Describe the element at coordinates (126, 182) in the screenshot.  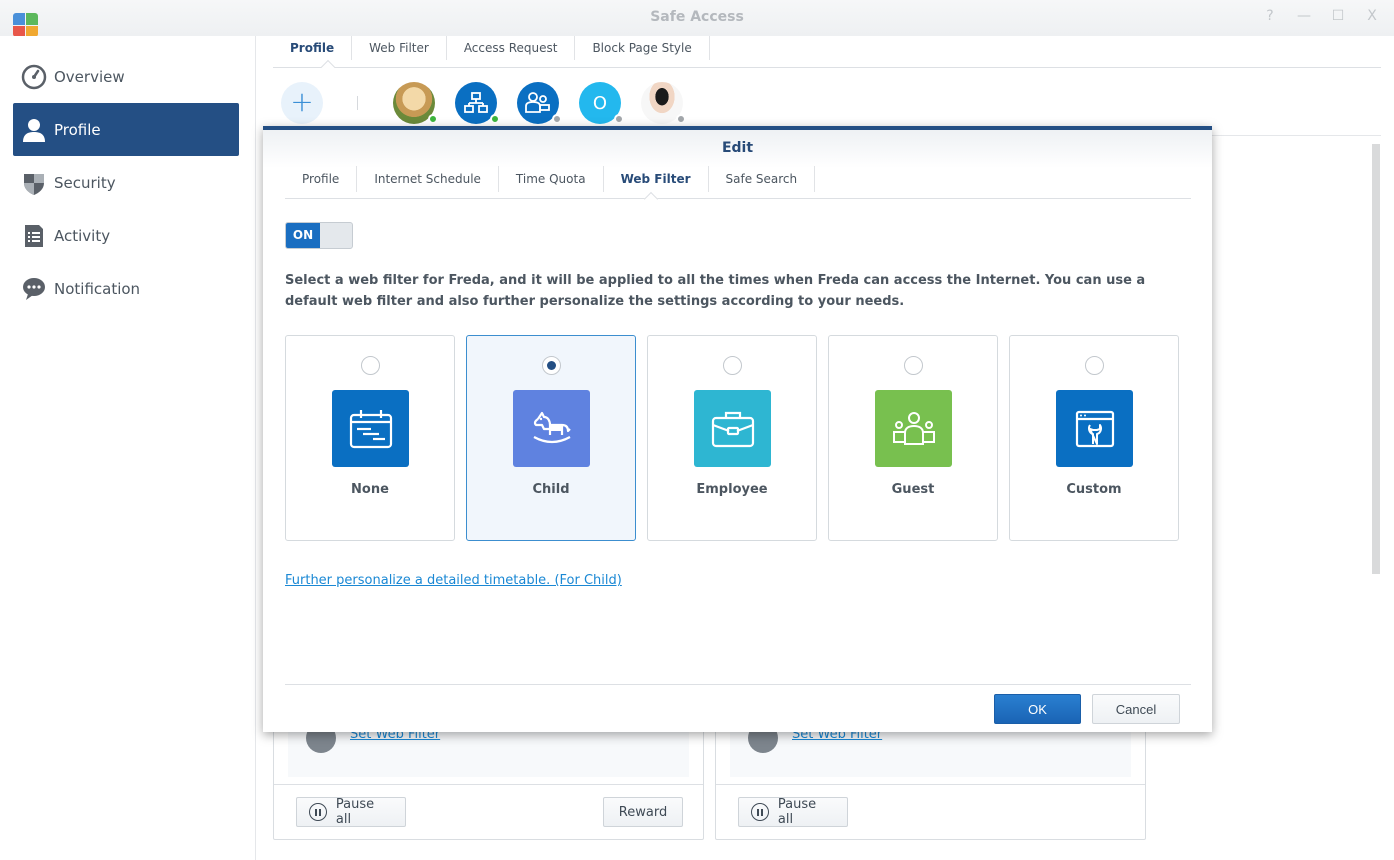
I see `sidebar-item-security: Security` at that location.